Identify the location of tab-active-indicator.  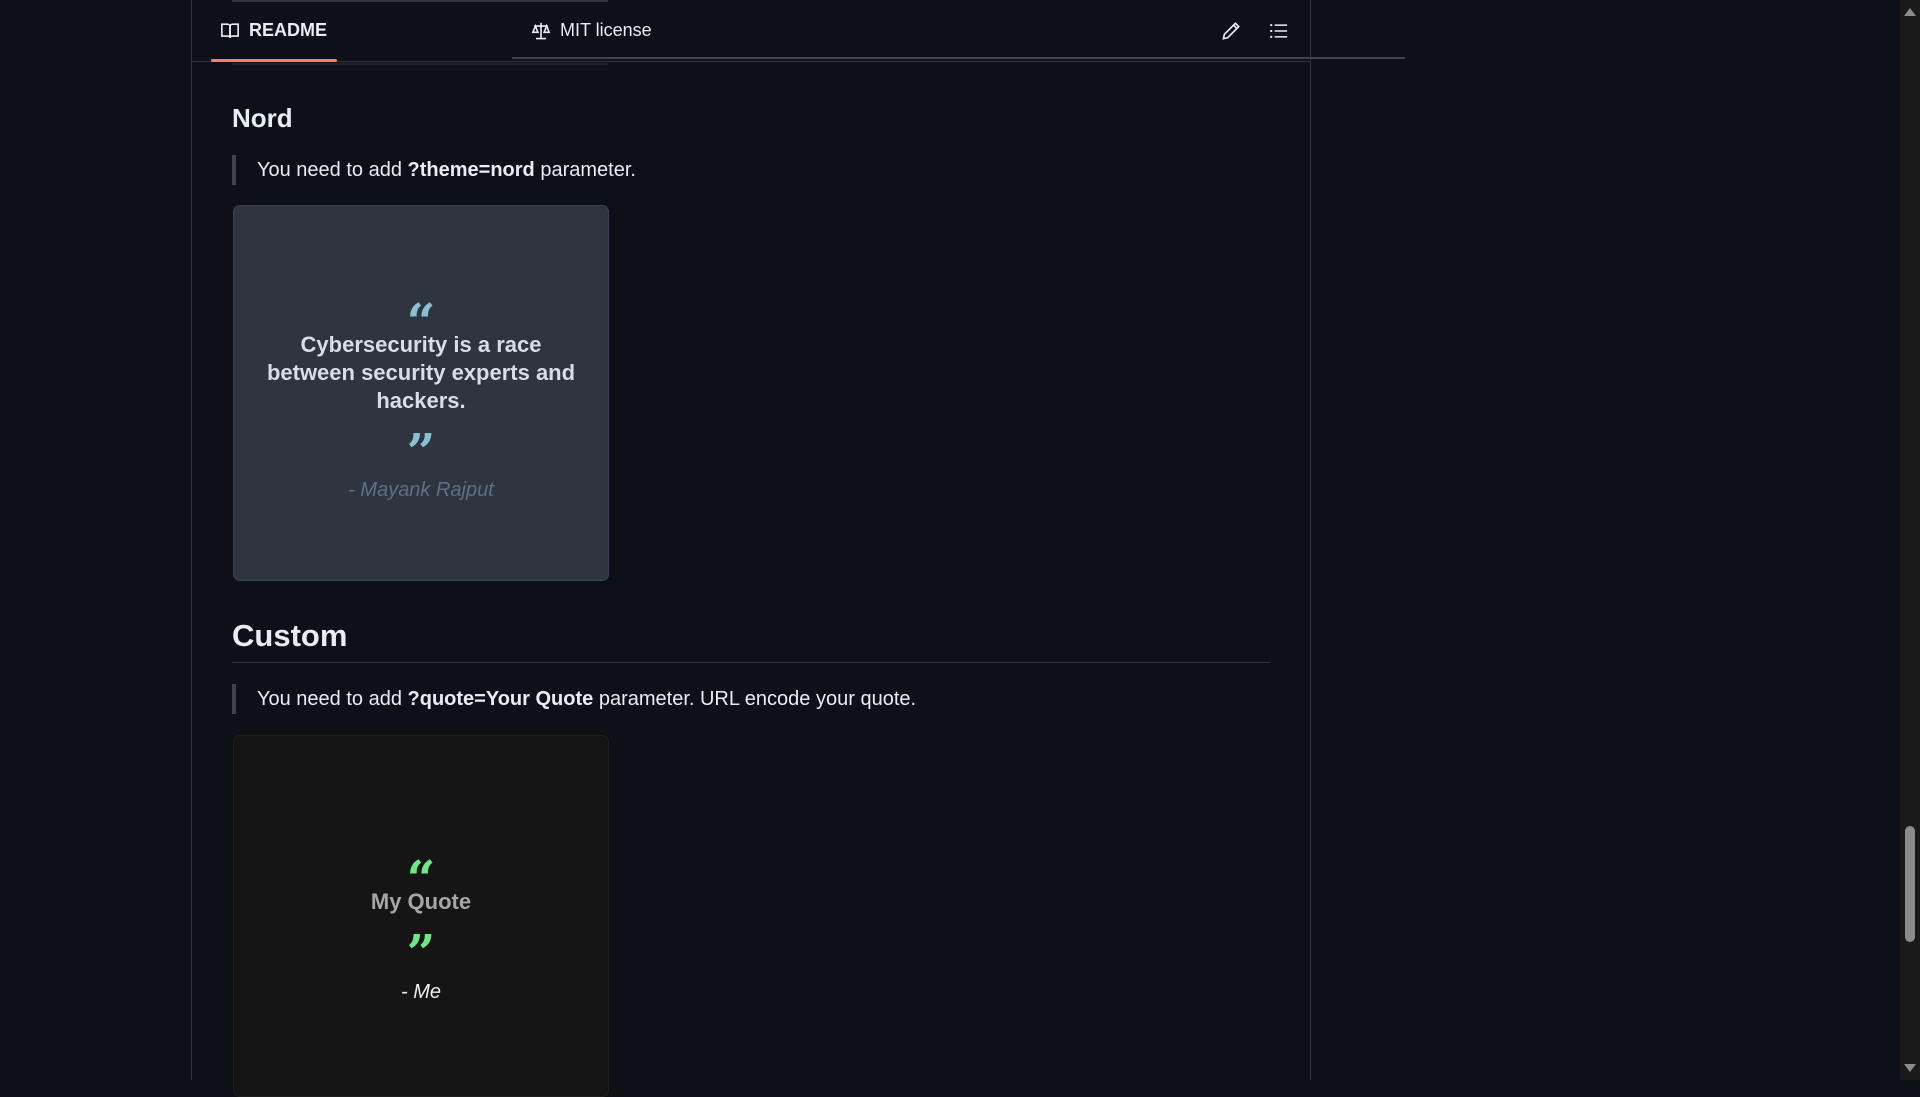
(274, 60).